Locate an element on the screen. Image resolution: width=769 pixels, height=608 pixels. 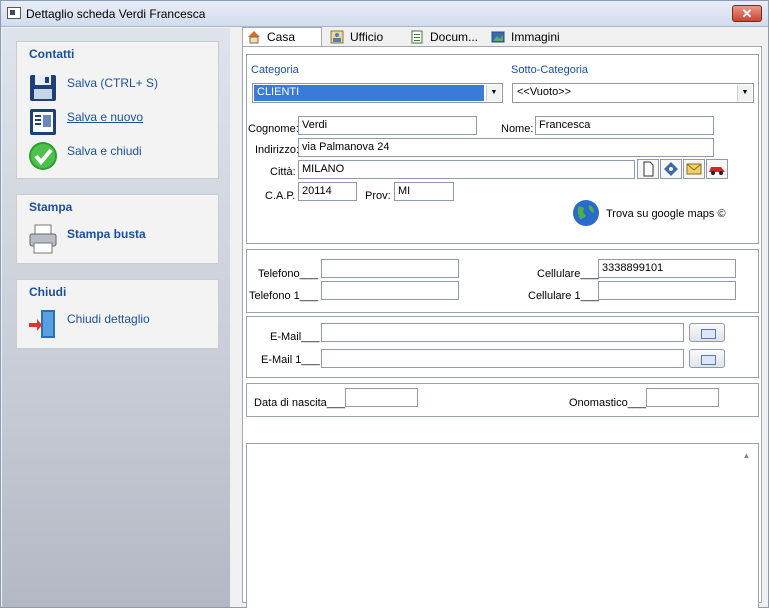
nome-label: Nome: is located at coordinates (517, 129).